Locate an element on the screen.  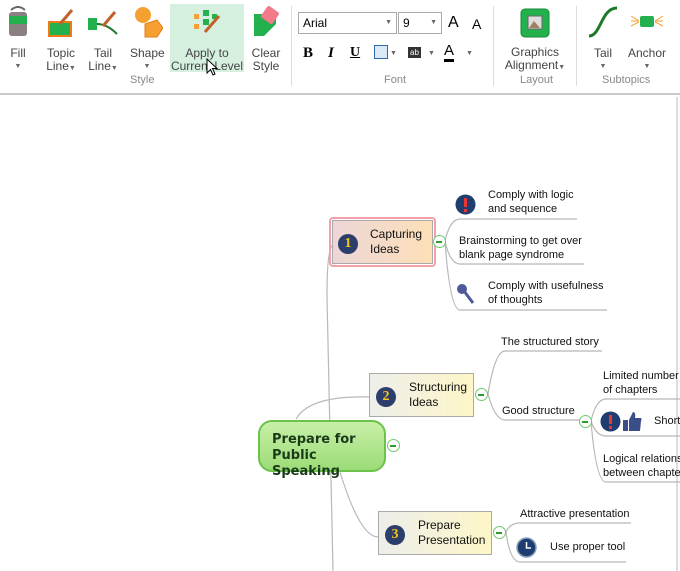
layout-group-label: Layout is located at coordinates (537, 80).